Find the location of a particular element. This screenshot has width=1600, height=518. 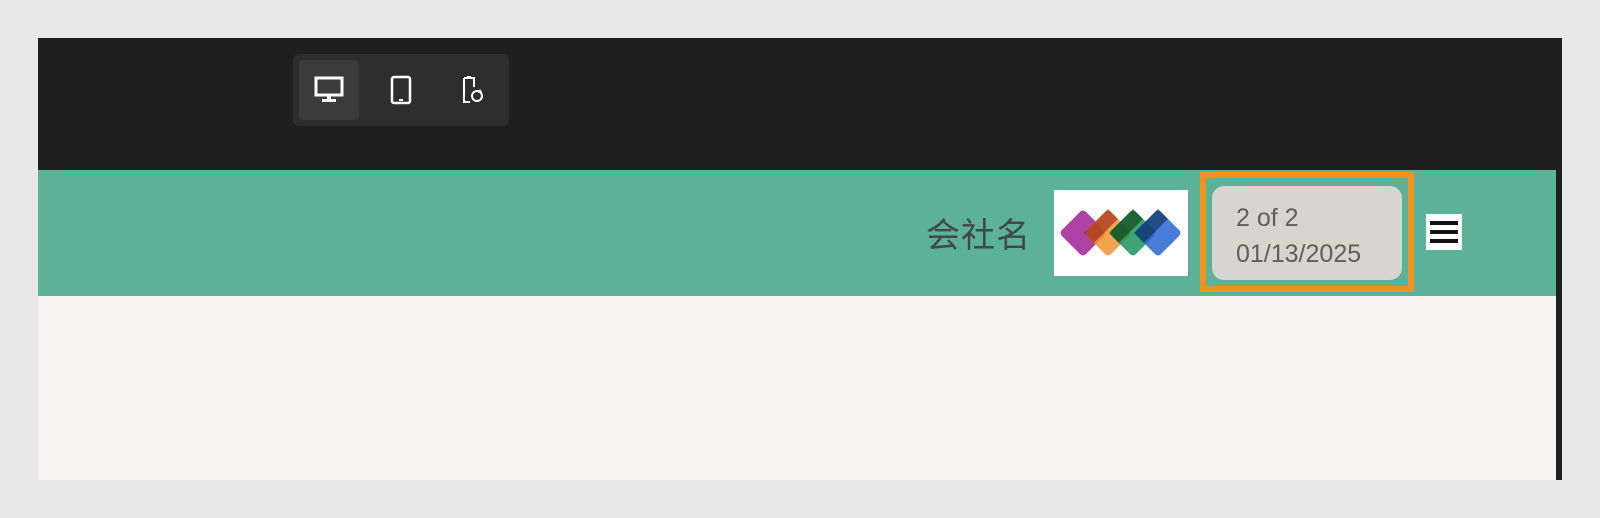

four-diamonds-logo-icon is located at coordinates (1120, 232).